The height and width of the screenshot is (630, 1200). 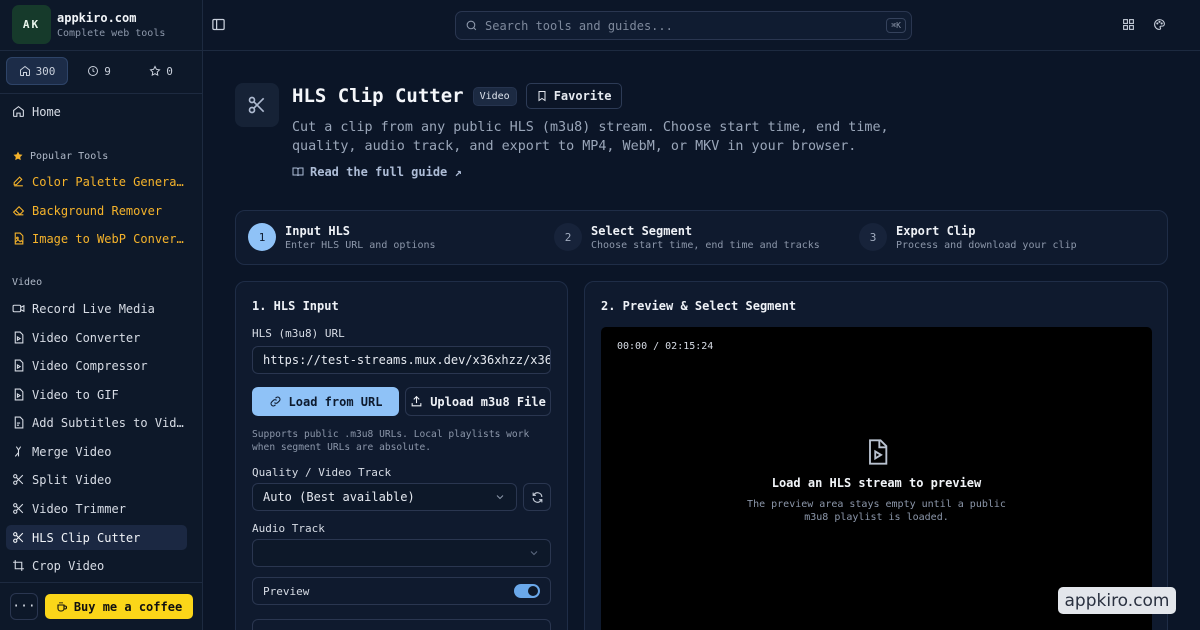 What do you see at coordinates (155, 71) in the screenshot?
I see `star-icon` at bounding box center [155, 71].